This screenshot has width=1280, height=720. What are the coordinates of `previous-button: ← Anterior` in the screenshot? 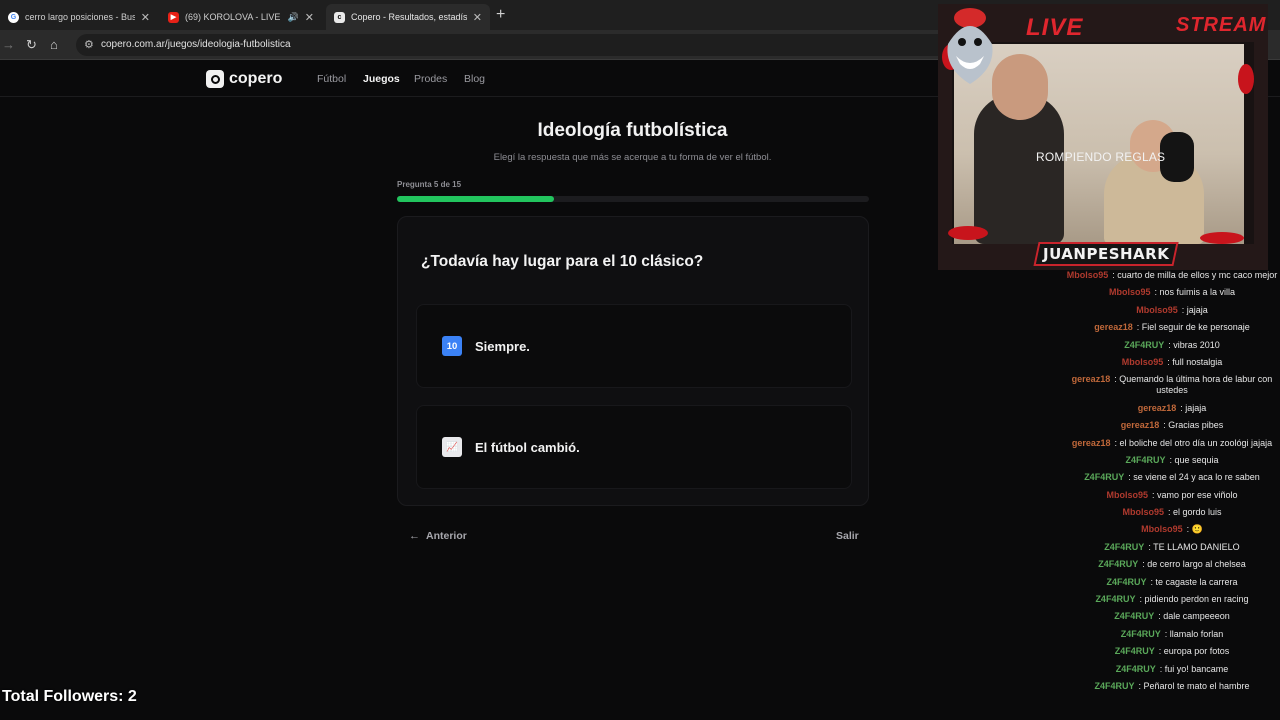 It's located at (438, 536).